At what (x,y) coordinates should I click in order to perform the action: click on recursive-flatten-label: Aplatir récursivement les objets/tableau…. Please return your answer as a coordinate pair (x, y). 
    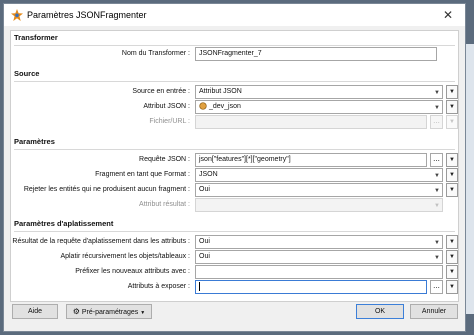
    Looking at the image, I should click on (125, 256).